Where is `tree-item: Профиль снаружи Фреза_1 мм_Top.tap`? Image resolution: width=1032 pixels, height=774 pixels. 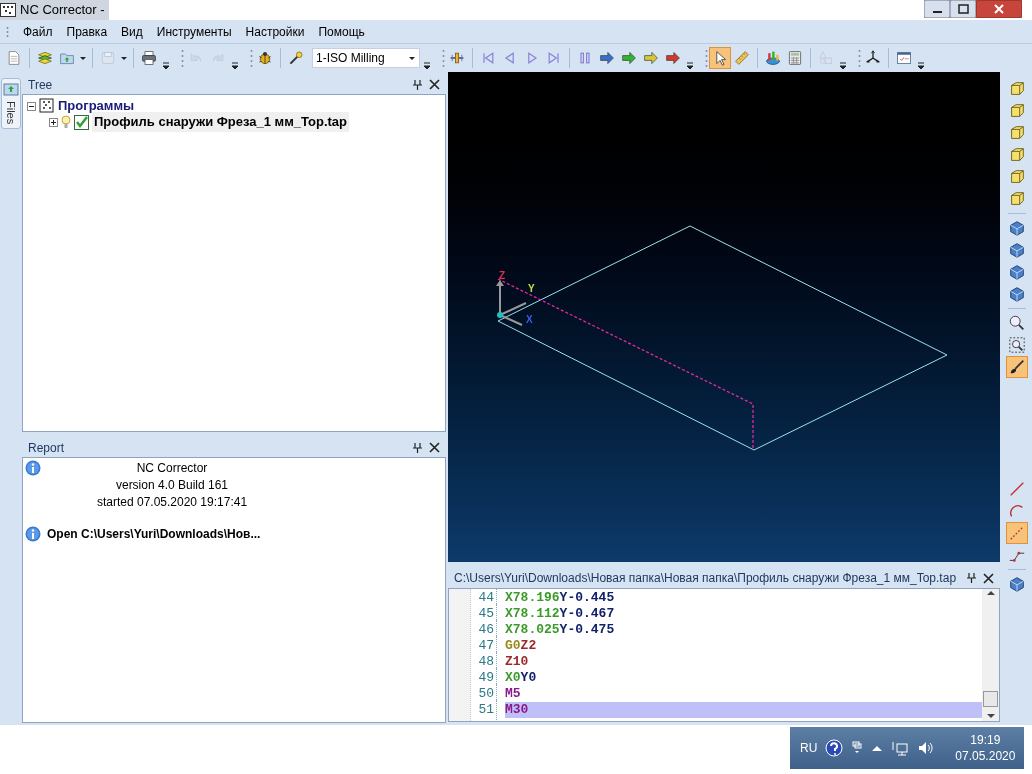
tree-item: Профиль снаружи Фреза_1 мм_Top.tap is located at coordinates (221, 122).